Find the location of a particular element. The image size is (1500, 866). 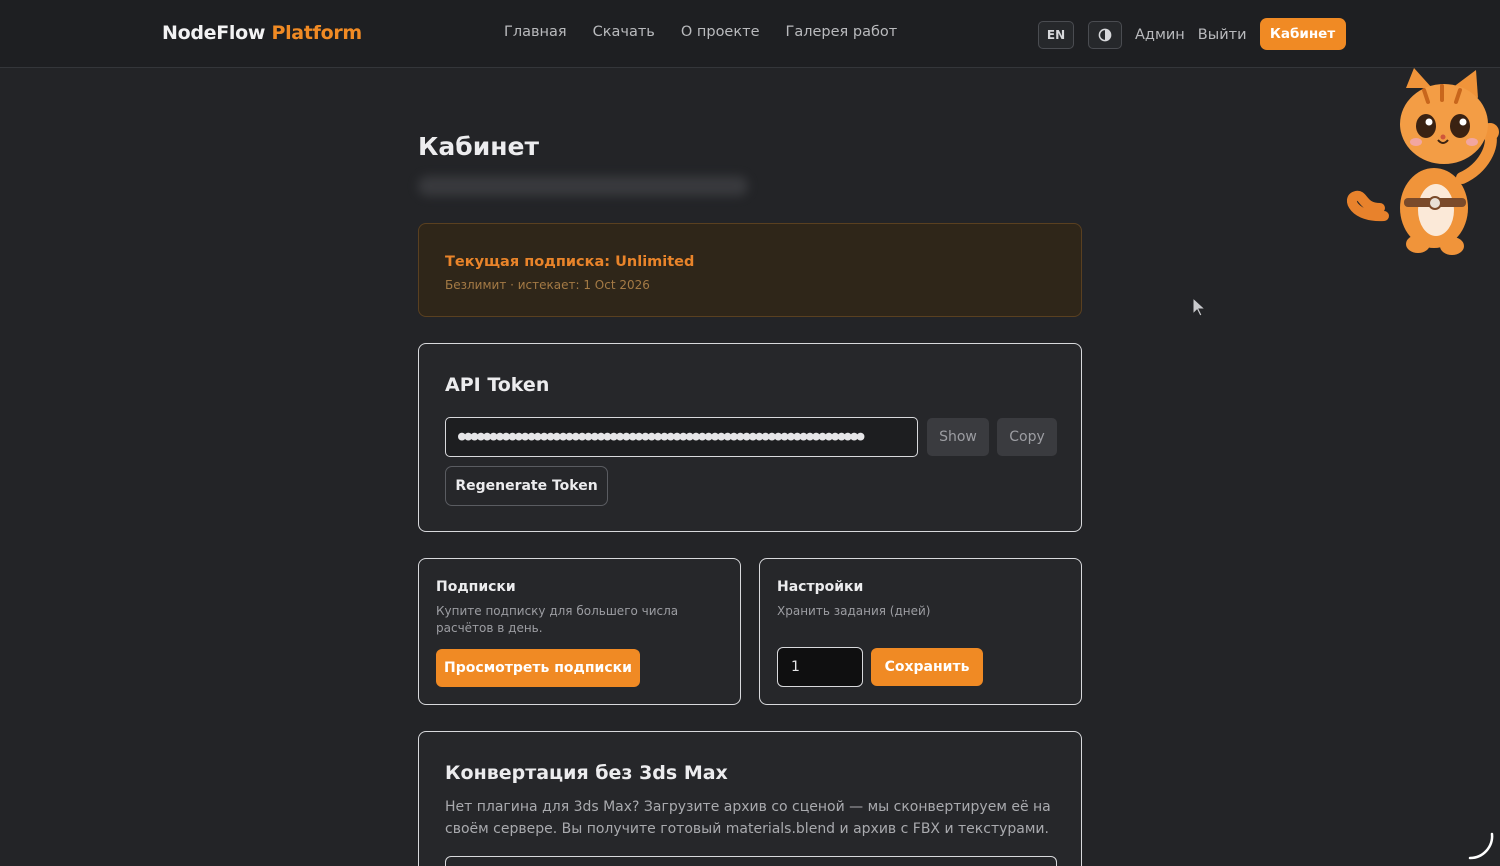

nav-about: О проекте is located at coordinates (720, 32).